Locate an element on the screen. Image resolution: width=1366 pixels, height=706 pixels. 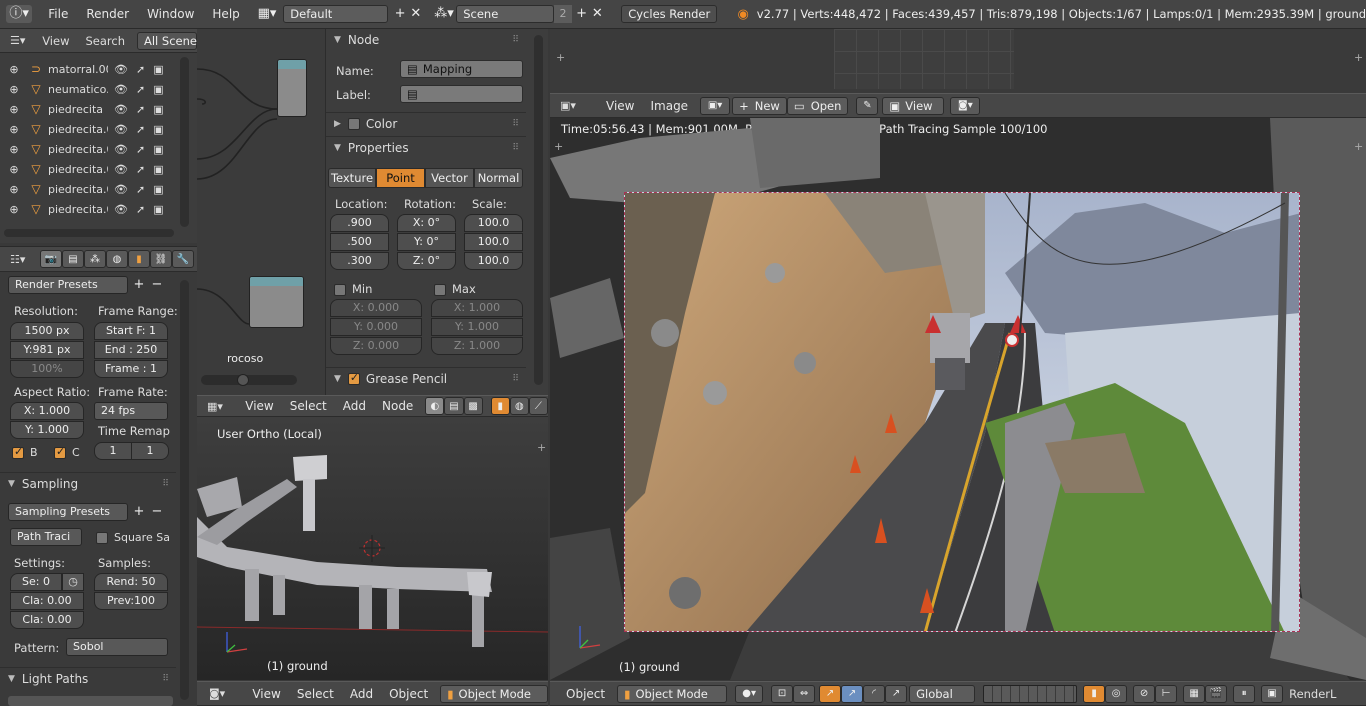
max-y-field: Y: 1.000 is located at coordinates (477, 327).